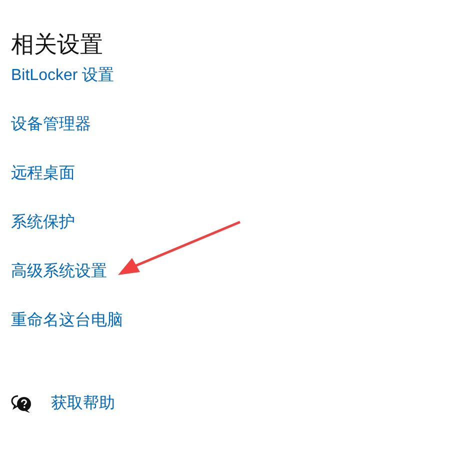 This screenshot has width=469, height=449. Describe the element at coordinates (51, 124) in the screenshot. I see `settings-link: 设备管理器` at that location.